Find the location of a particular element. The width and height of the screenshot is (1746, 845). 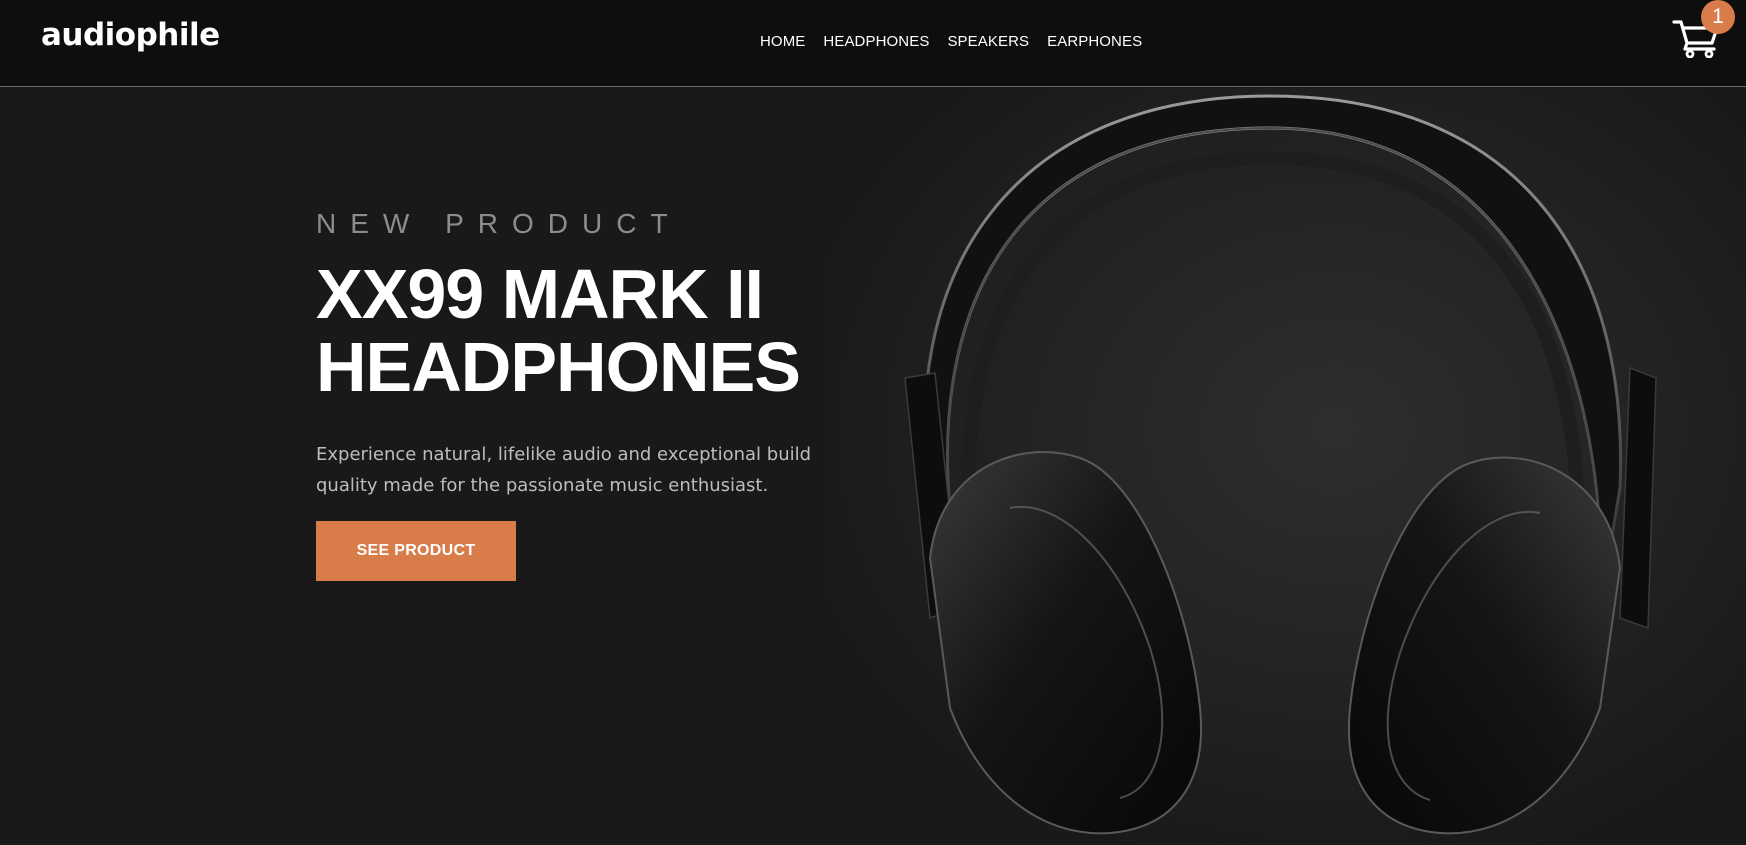

hero-title-line-2: HEADPHONES is located at coordinates (558, 367).